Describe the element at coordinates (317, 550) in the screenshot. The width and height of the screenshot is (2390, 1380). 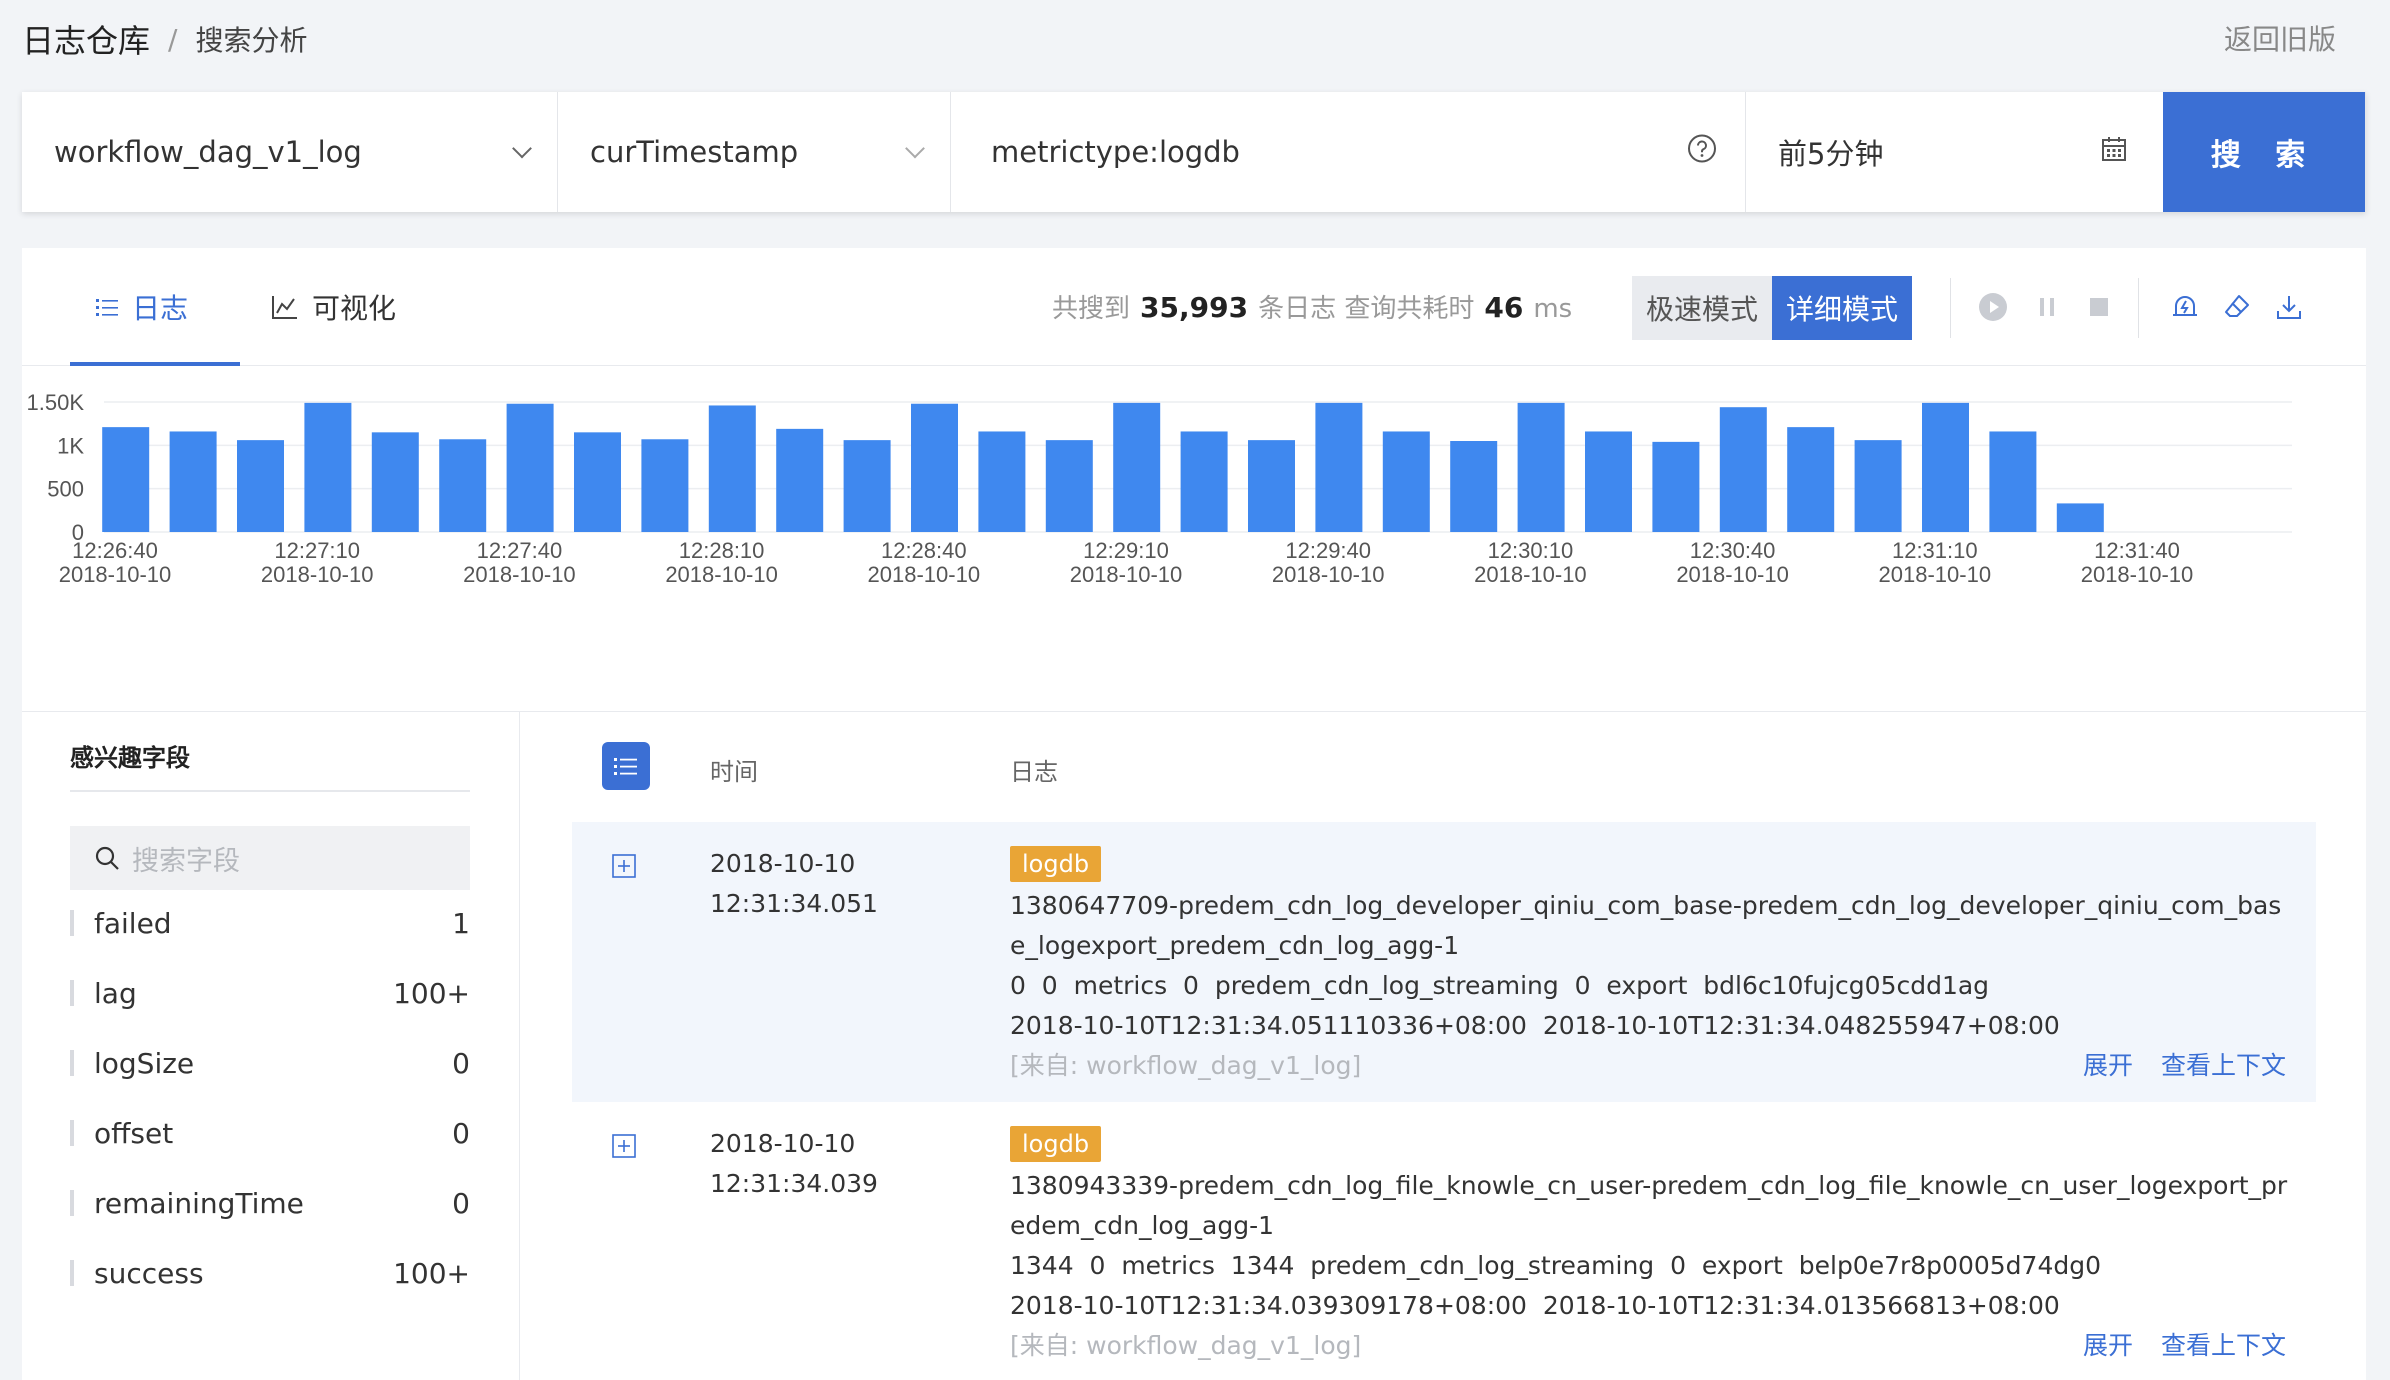
I see `x-tick-time-label: 12:27:10` at that location.